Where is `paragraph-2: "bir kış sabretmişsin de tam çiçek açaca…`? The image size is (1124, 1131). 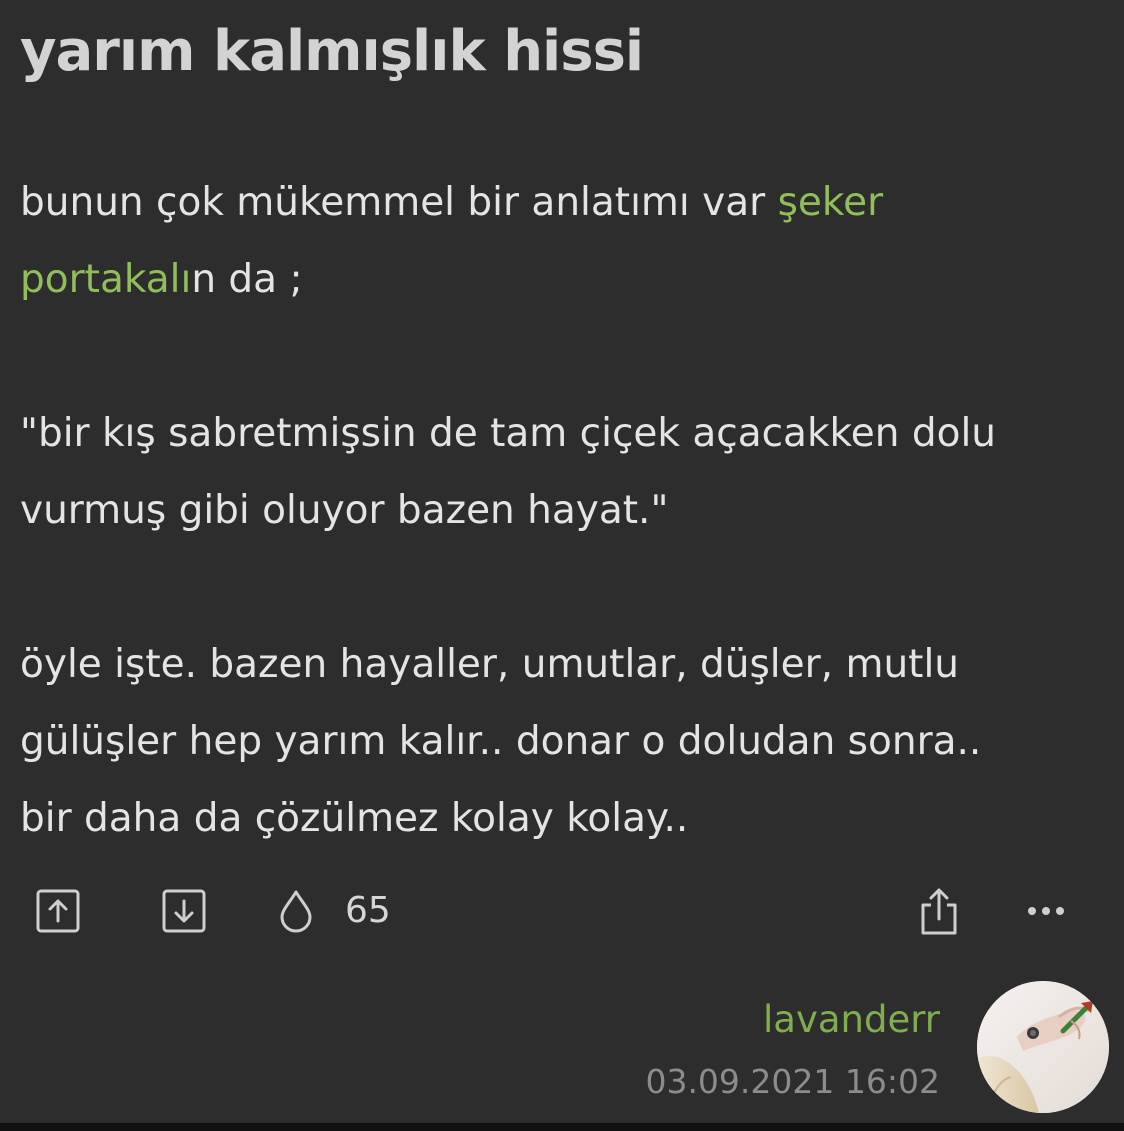
paragraph-2: "bir kış sabretmişsin de tam çiçek açaca… is located at coordinates (565, 472).